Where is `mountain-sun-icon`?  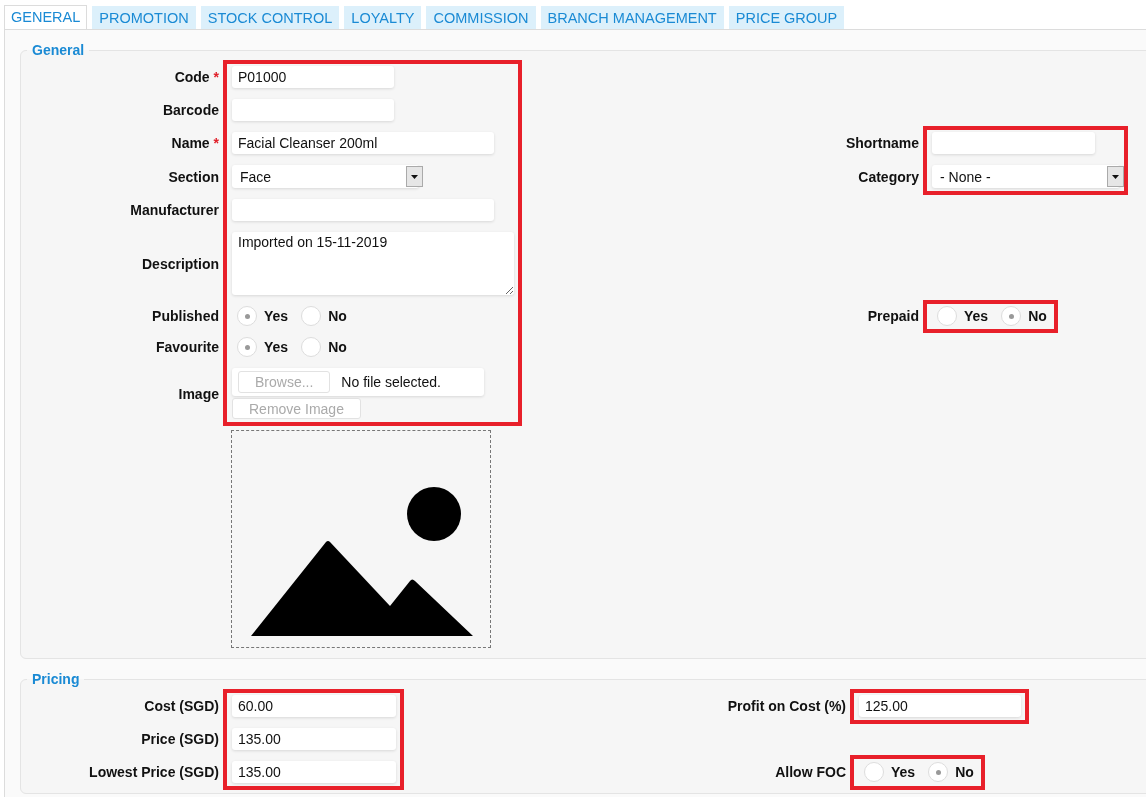 mountain-sun-icon is located at coordinates (362, 561).